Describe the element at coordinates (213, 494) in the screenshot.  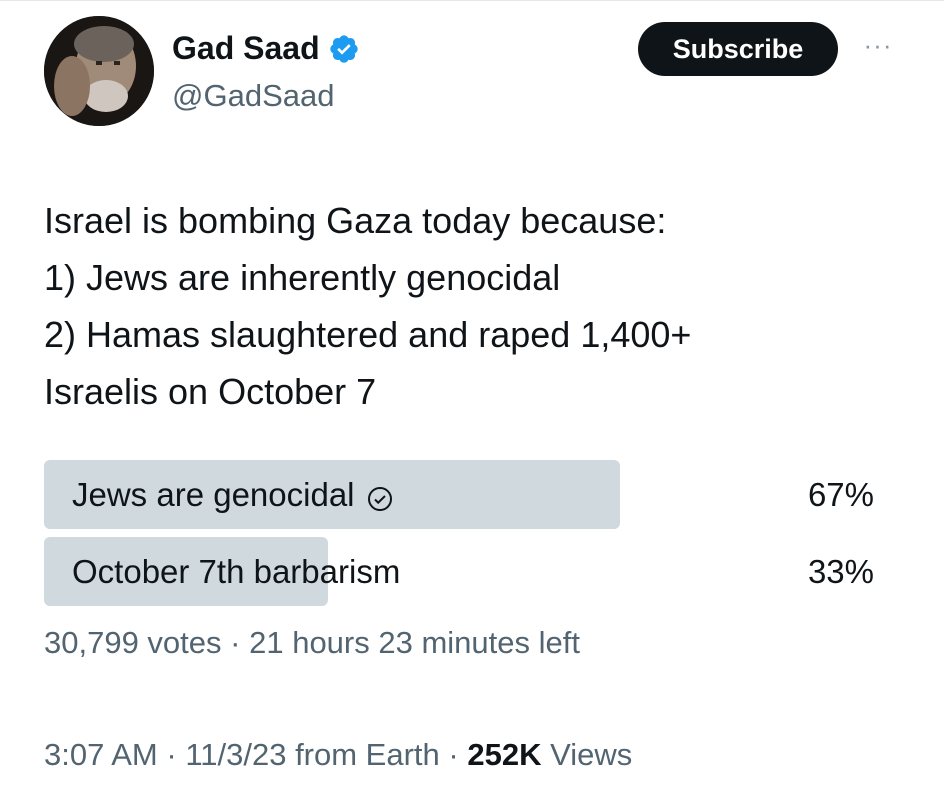
I see `poll-option-label: Jews are genocidal` at that location.